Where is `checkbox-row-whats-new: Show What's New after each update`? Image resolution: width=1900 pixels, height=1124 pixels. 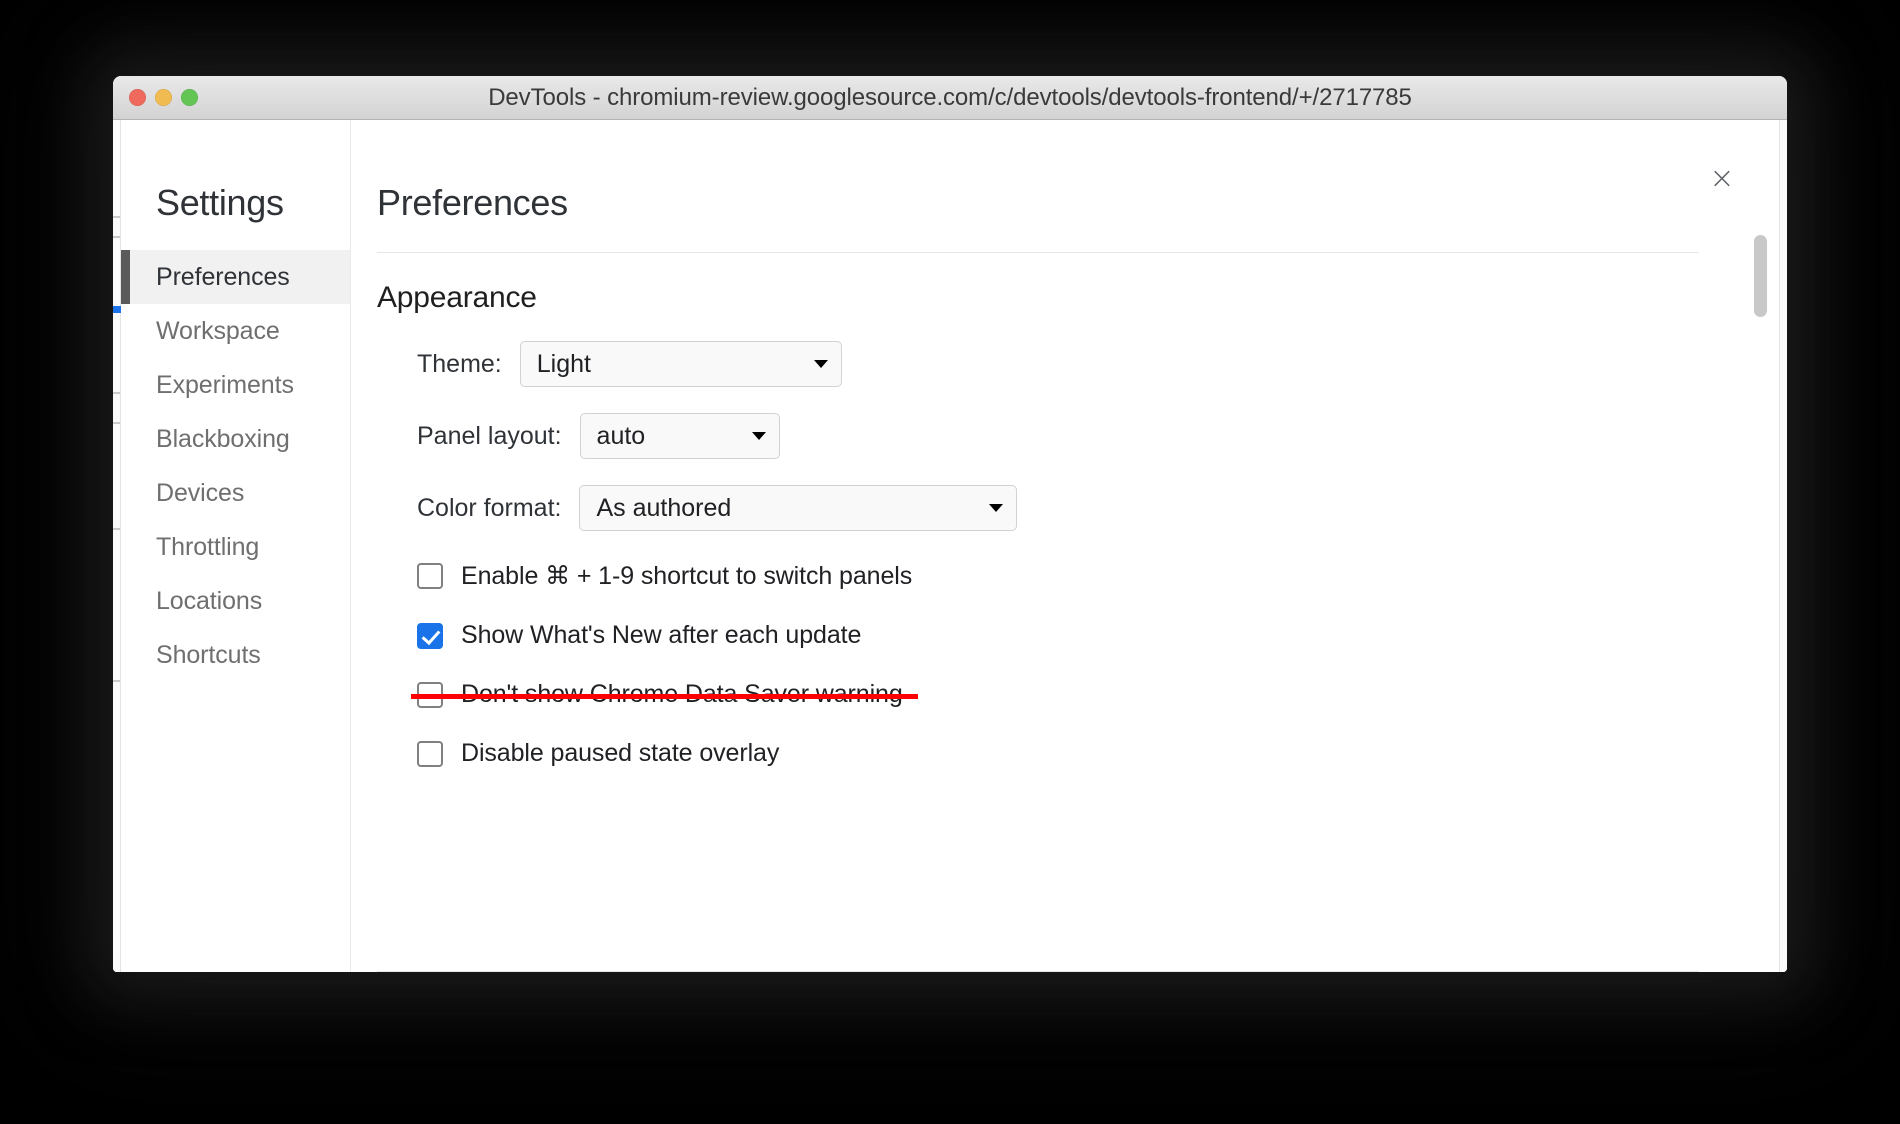 checkbox-row-whats-new: Show What's New after each update is located at coordinates (1065, 635).